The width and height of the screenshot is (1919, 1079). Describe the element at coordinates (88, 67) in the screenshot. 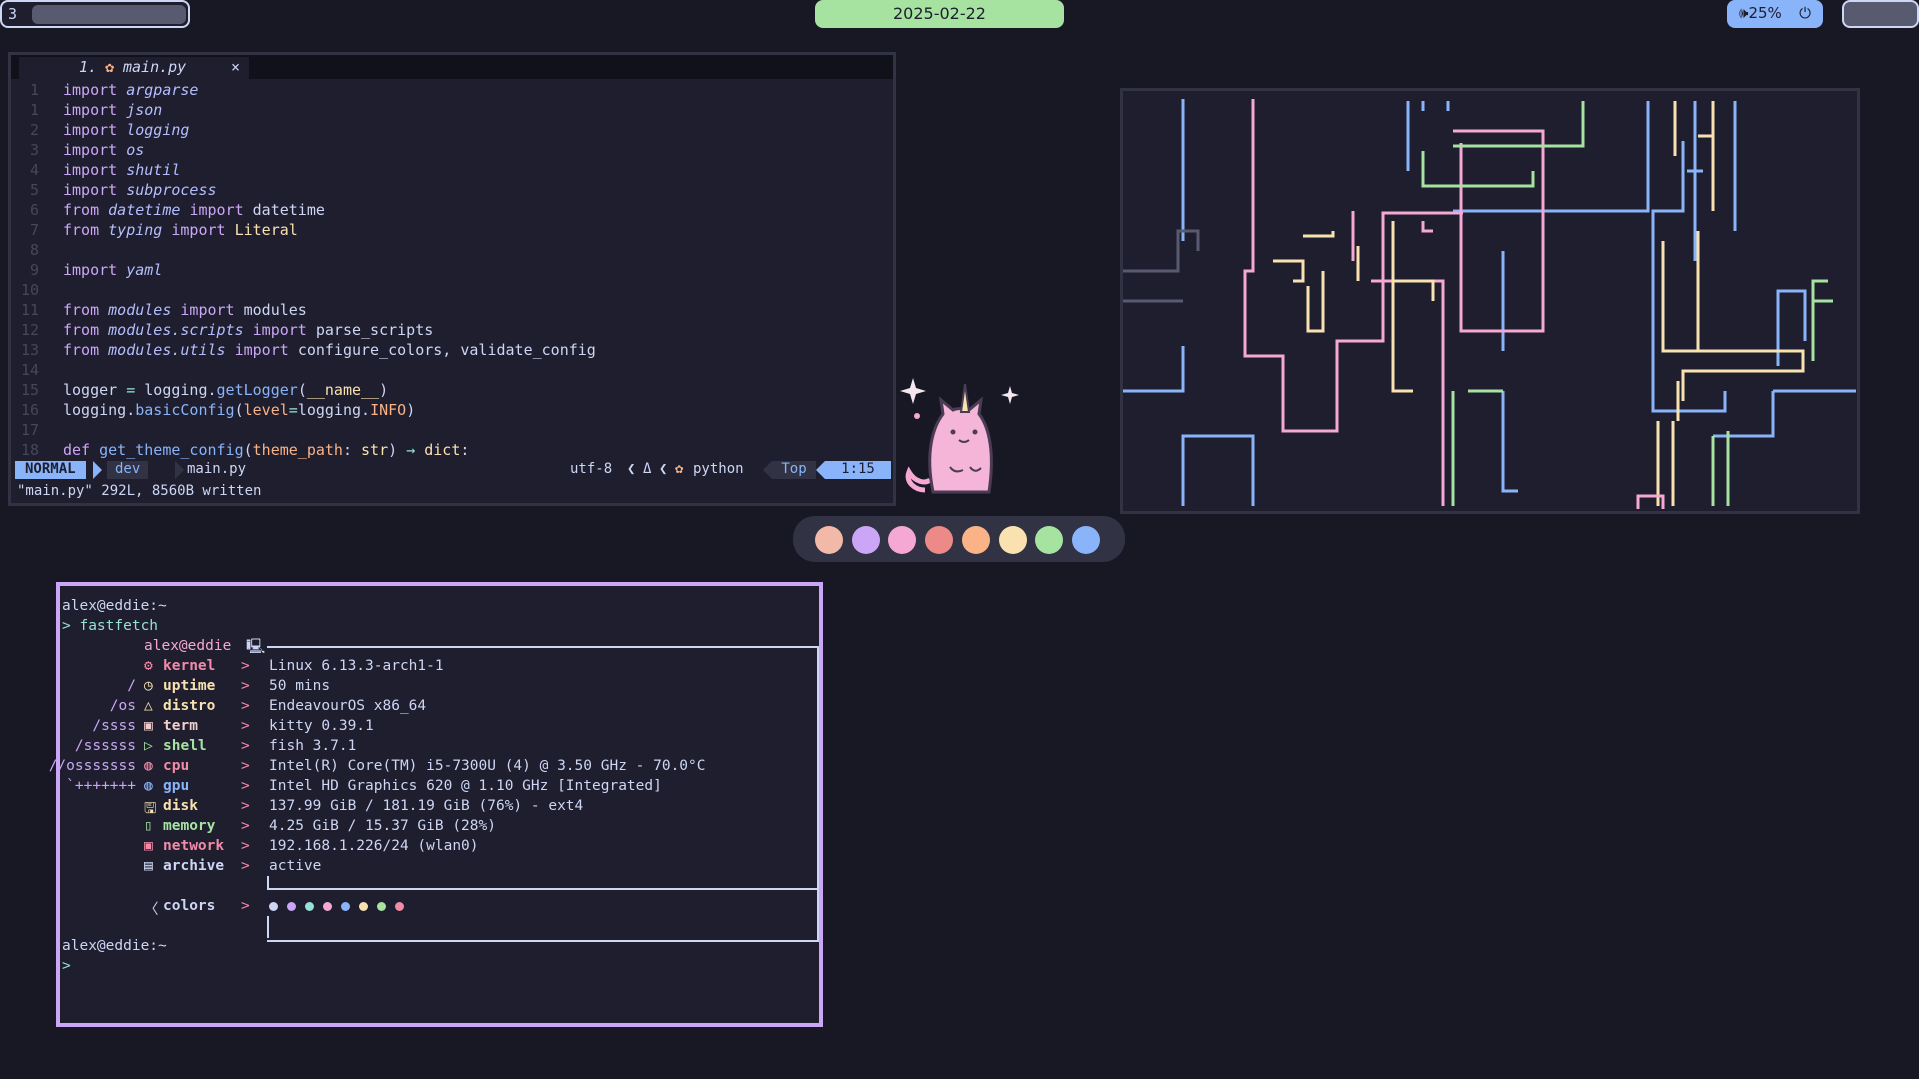

I see `tab-index: 1.` at that location.